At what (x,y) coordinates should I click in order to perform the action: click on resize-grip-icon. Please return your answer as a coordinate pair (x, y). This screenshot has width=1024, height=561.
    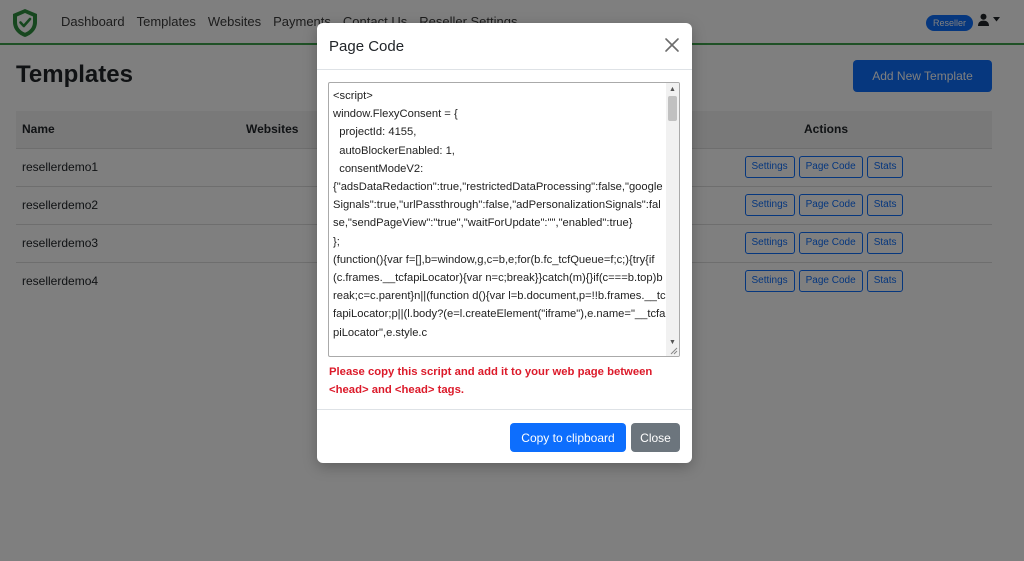
    Looking at the image, I should click on (673, 350).